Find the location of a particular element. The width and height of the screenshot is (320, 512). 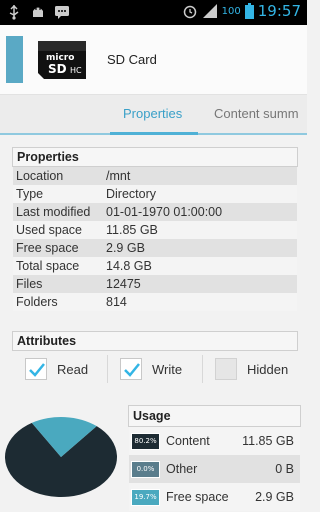

usage-value: 0 B is located at coordinates (284, 469).